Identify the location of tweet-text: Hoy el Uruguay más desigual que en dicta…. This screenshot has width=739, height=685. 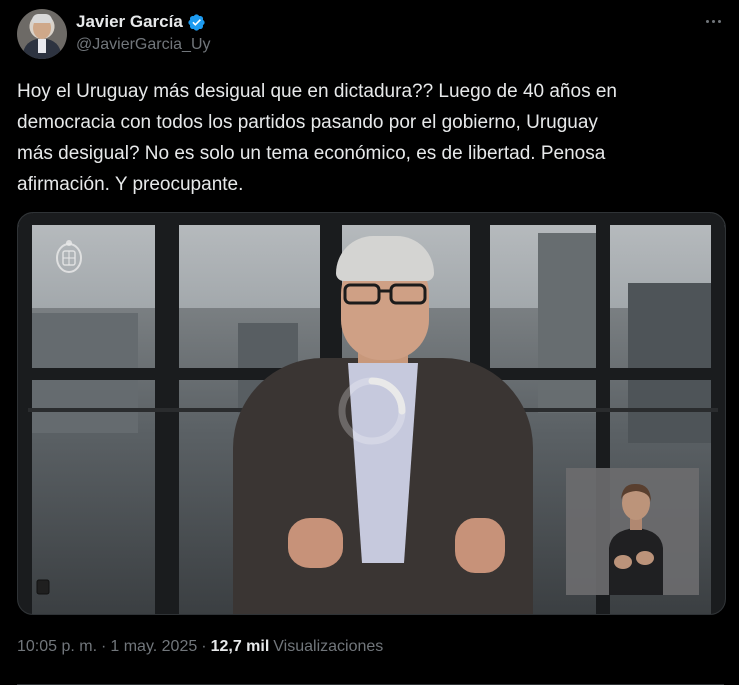
(317, 138).